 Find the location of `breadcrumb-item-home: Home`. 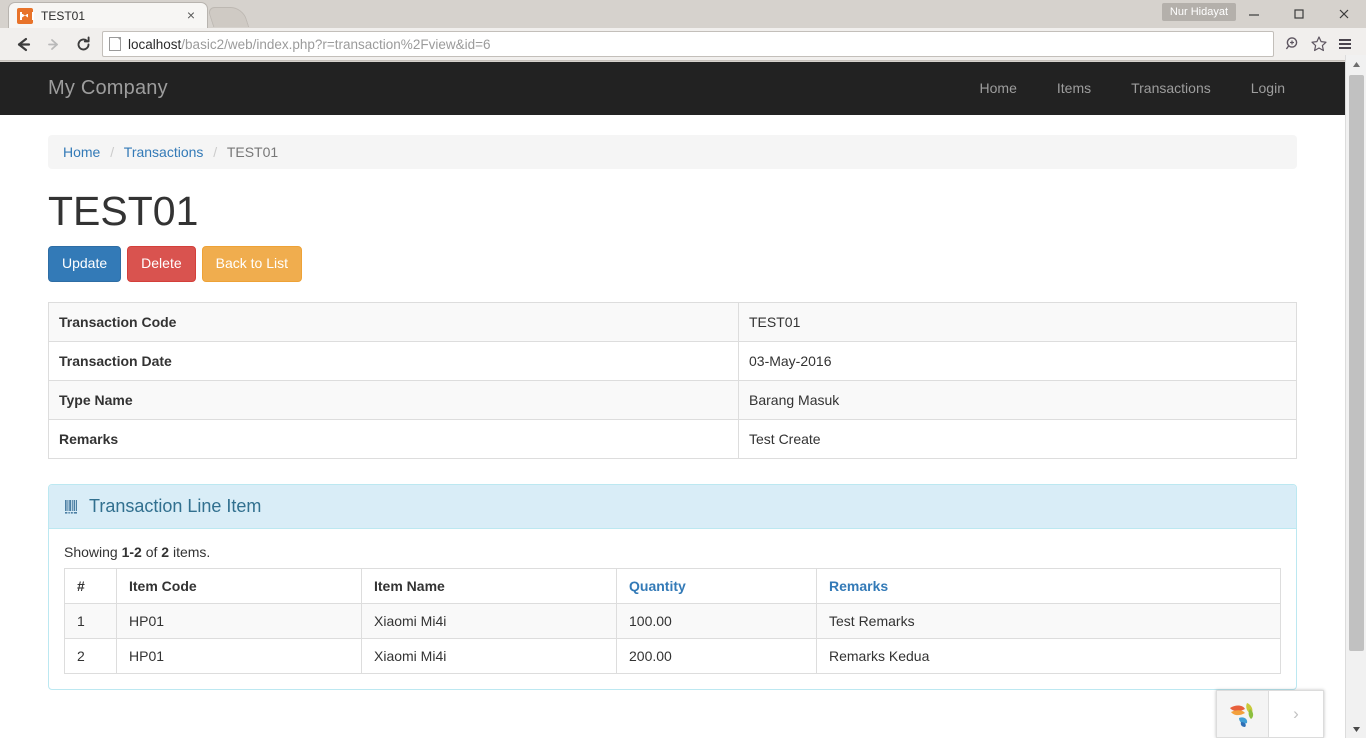

breadcrumb-item-home: Home is located at coordinates (81, 152).